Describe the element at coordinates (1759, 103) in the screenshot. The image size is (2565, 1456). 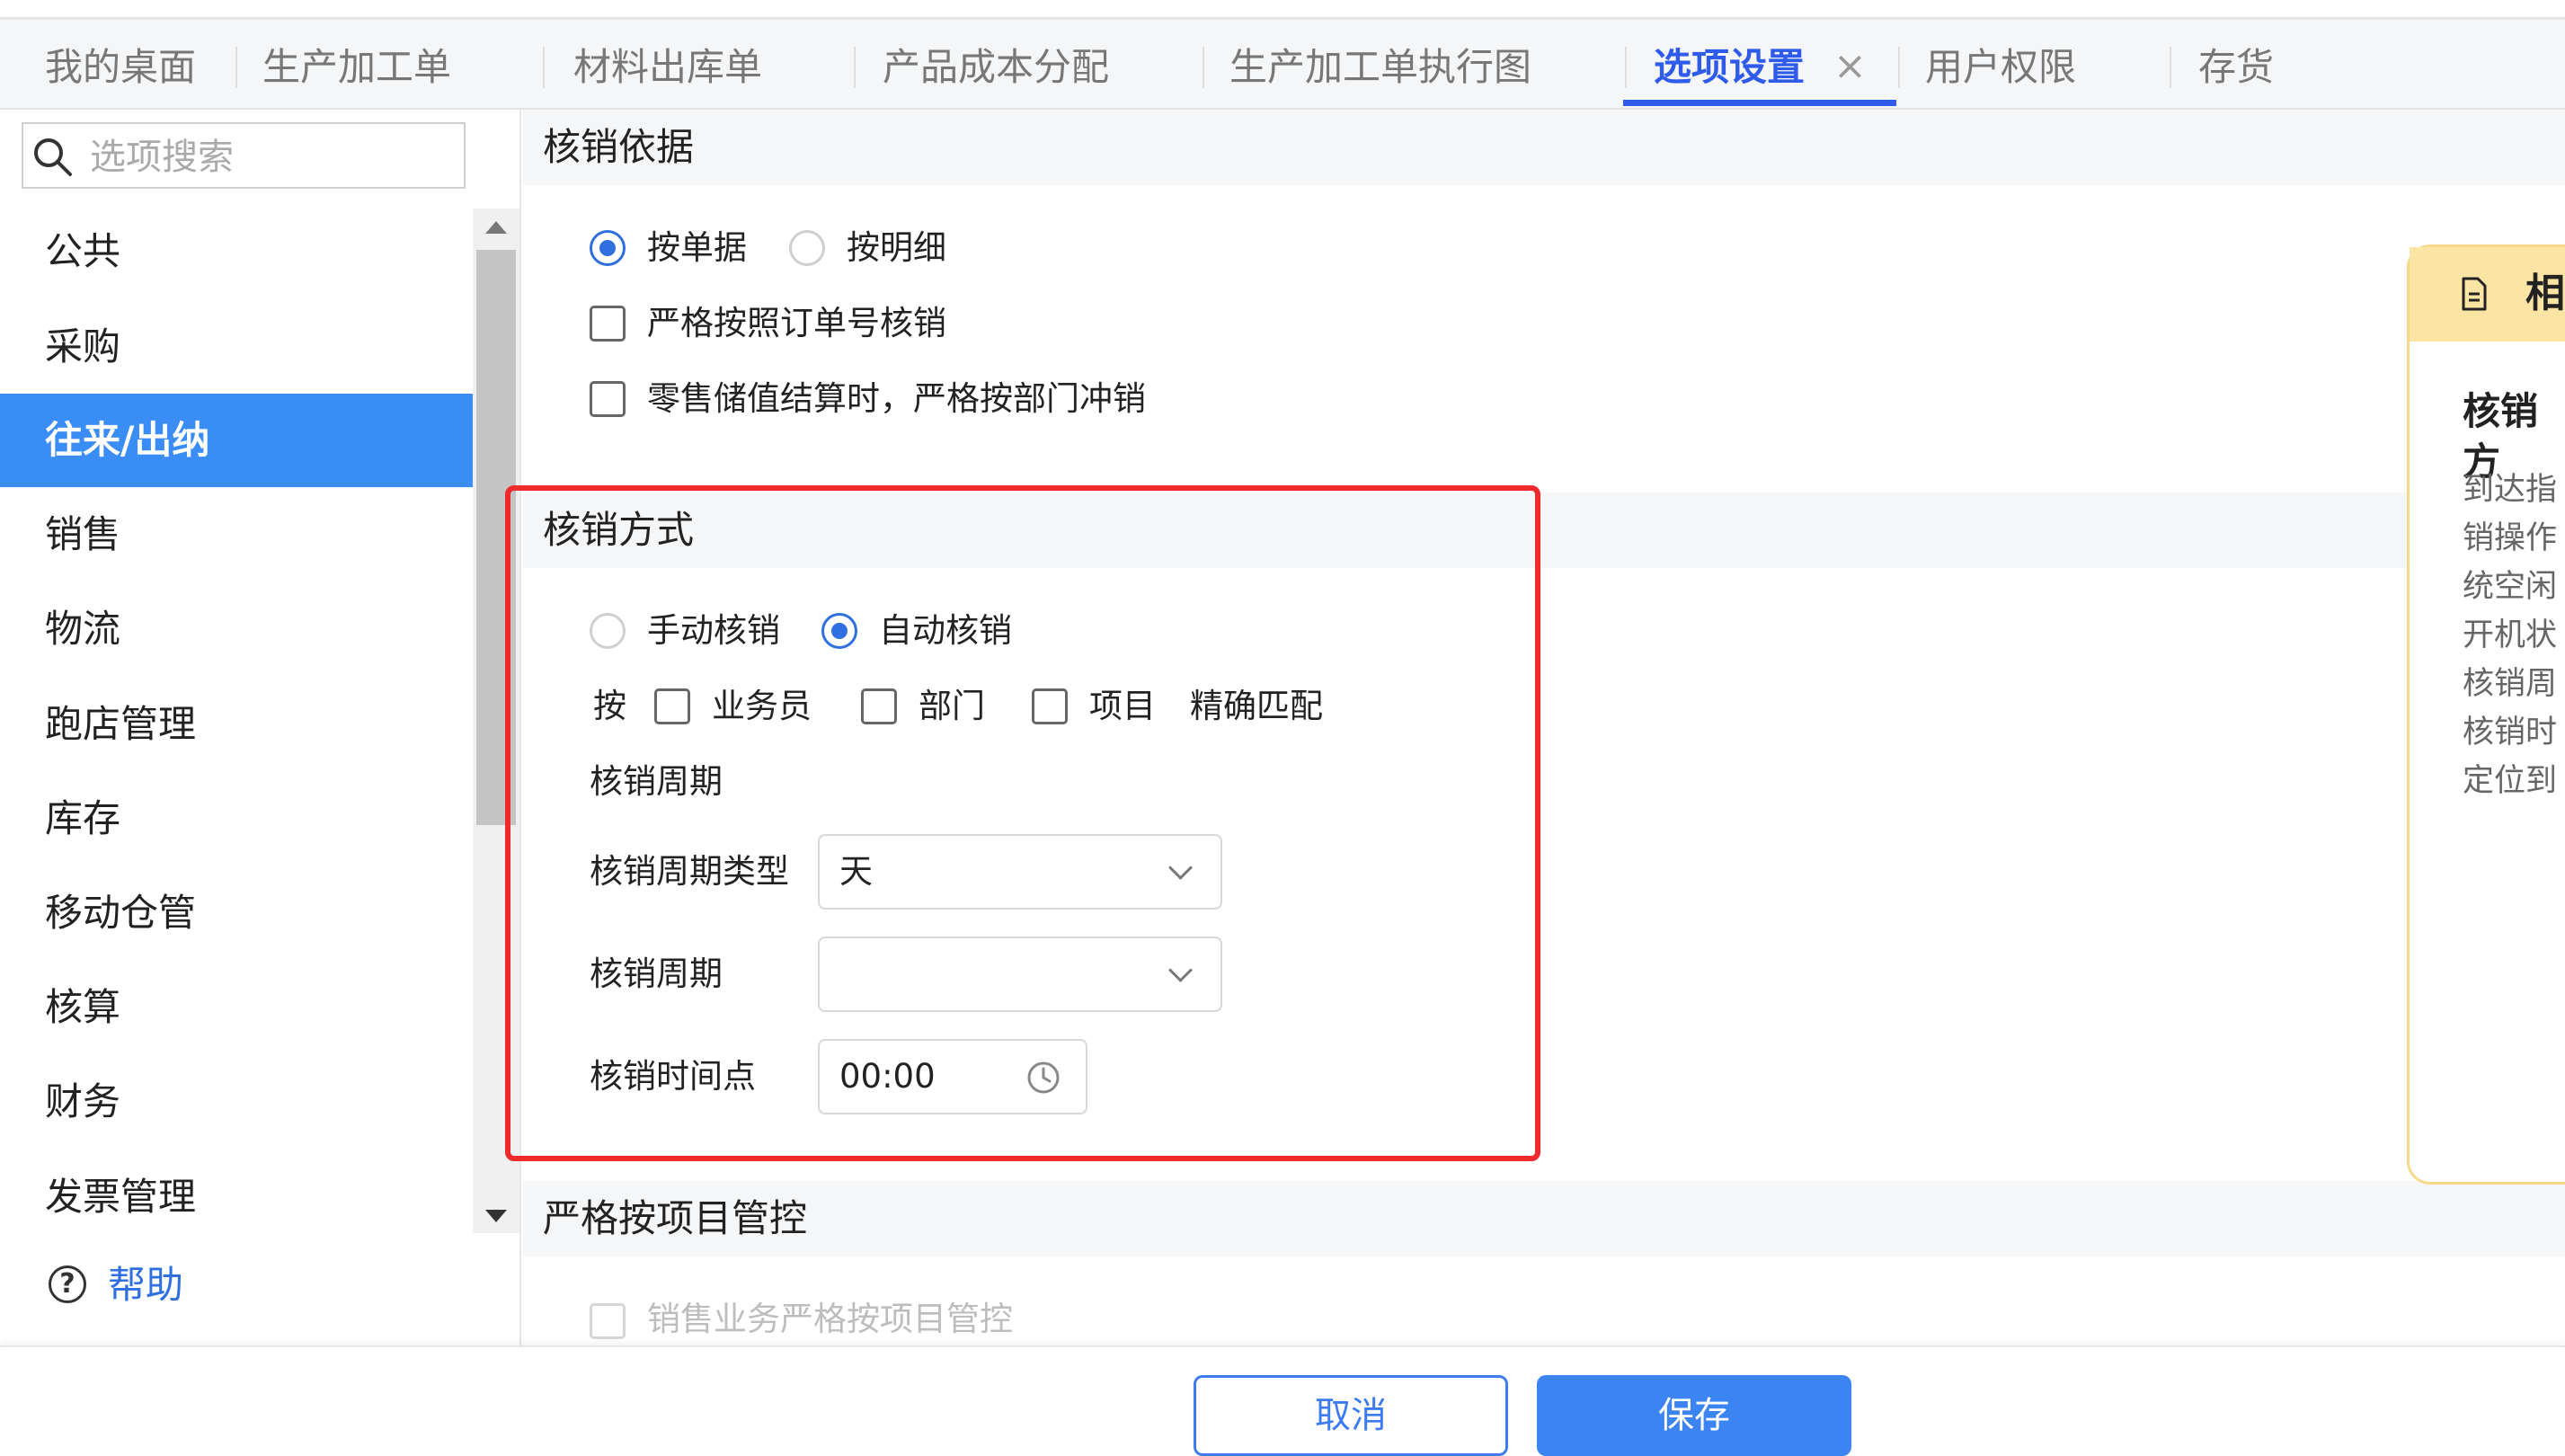
I see `active-tab-indicator` at that location.